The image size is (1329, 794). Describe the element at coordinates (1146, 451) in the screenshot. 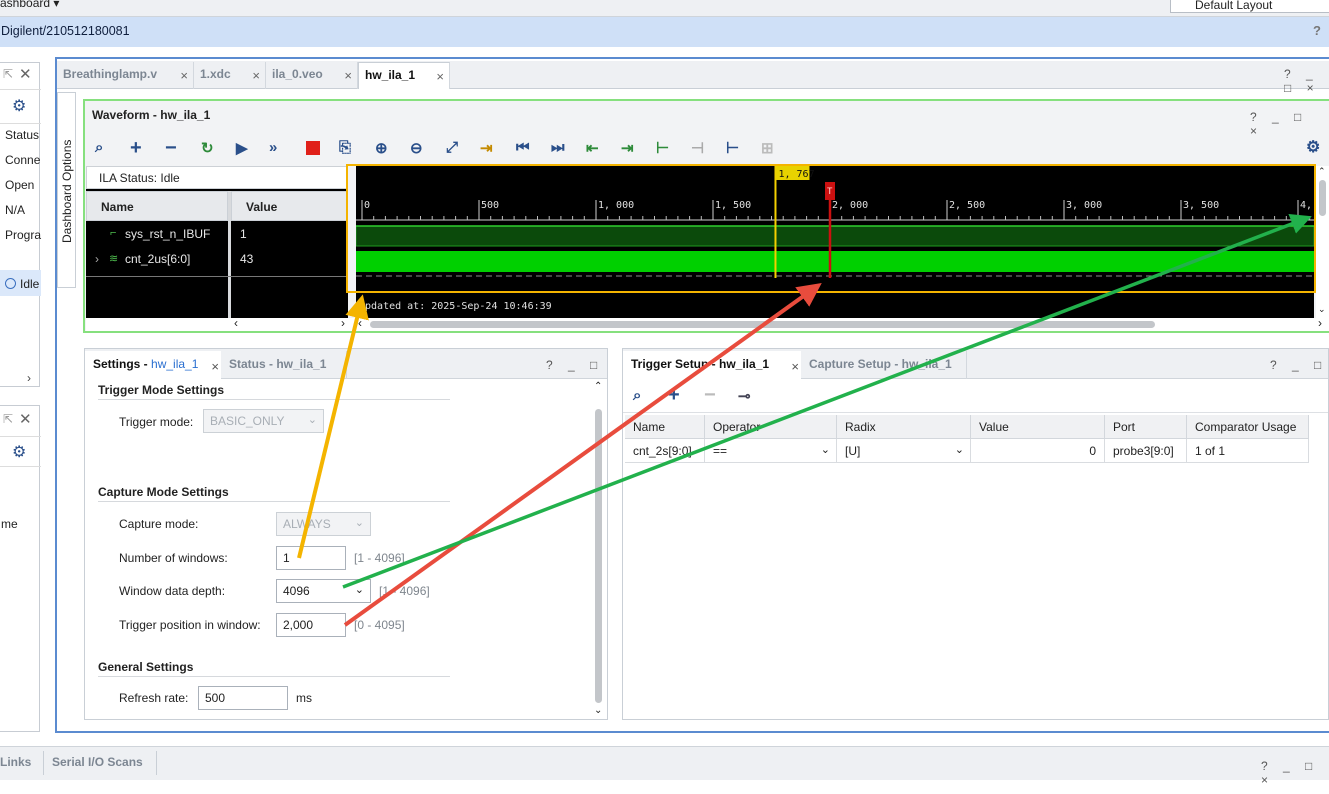

I see `cell-port: probe3[9:0]` at that location.